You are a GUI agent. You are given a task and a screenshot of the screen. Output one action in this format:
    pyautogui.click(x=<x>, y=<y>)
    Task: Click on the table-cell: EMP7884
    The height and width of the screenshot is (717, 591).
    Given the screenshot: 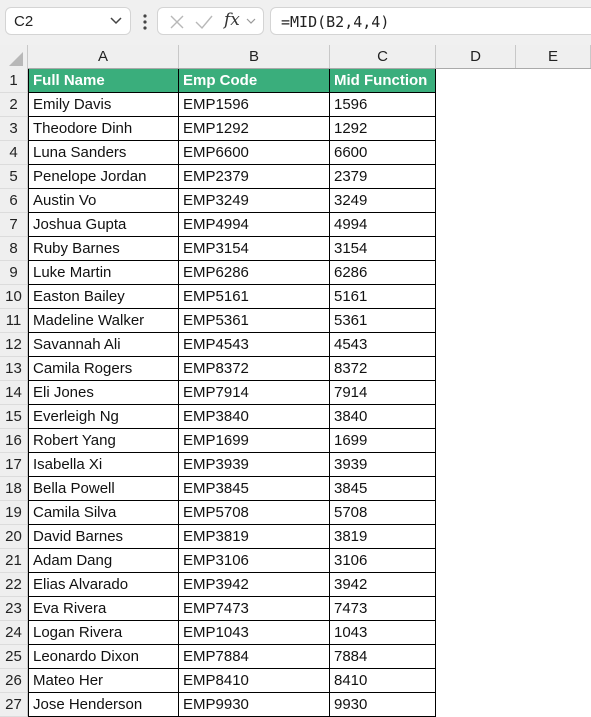 What is the action you would take?
    pyautogui.click(x=254, y=657)
    